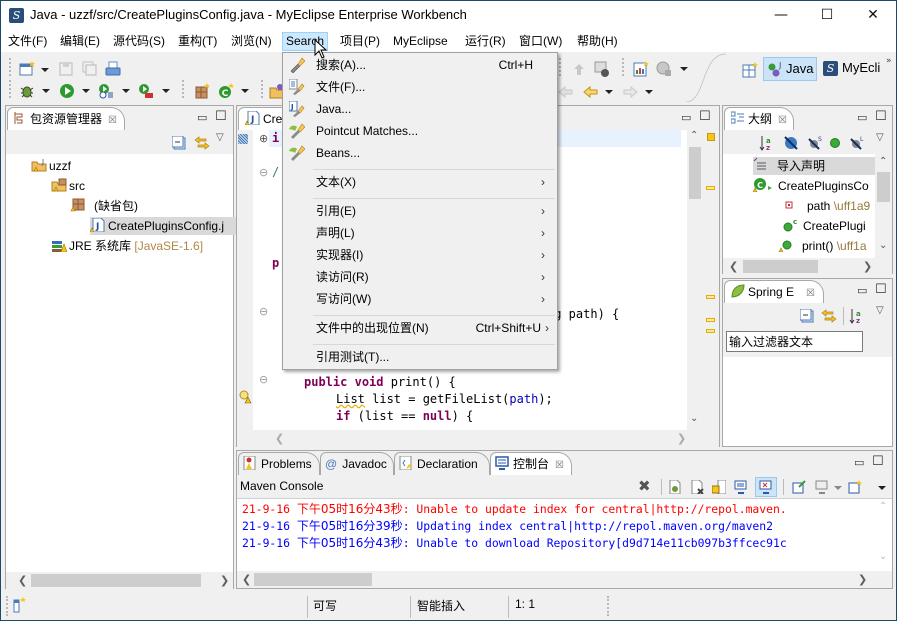 This screenshot has height=621, width=897. What do you see at coordinates (540, 41) in the screenshot?
I see `menu-window: 窗口(W)` at bounding box center [540, 41].